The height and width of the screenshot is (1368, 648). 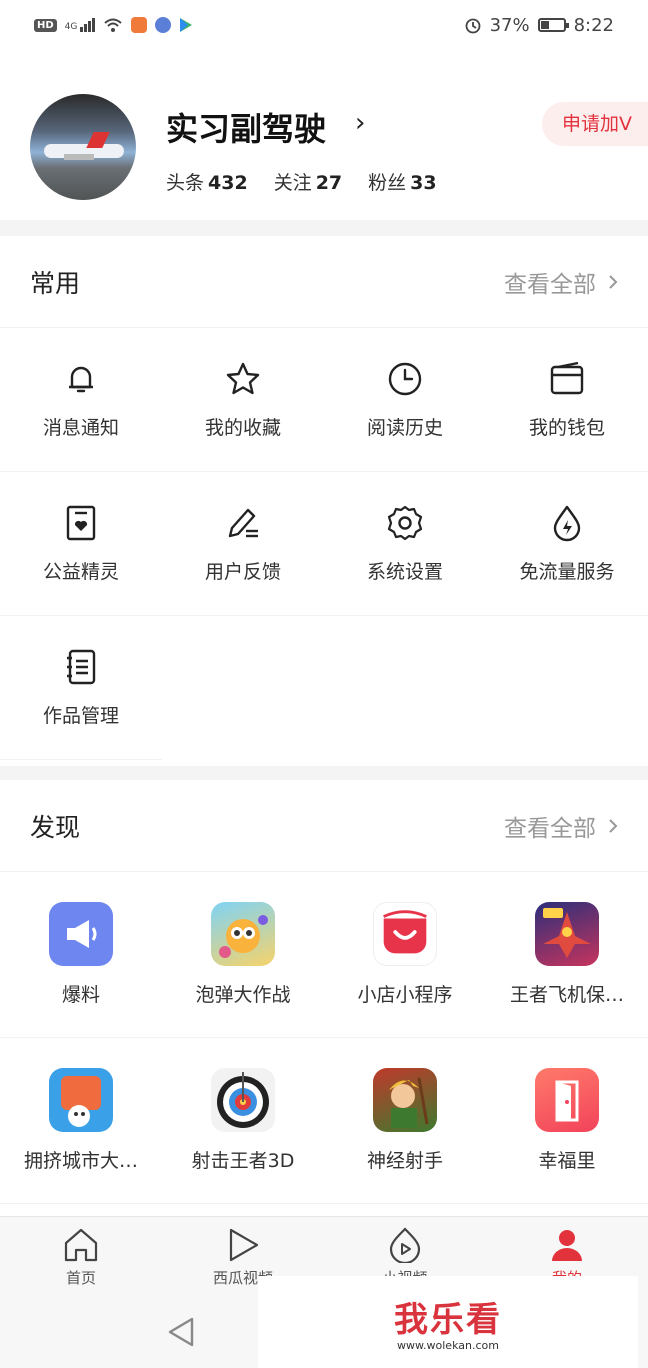 I want to click on discover-item-label: 爆料, so click(x=80, y=995).